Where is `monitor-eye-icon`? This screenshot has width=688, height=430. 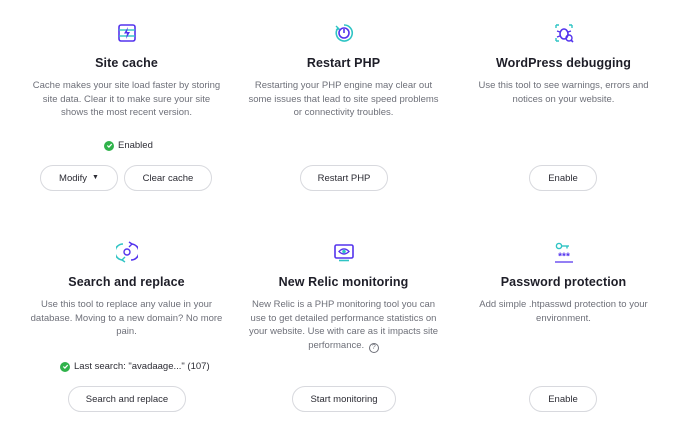
monitor-eye-icon is located at coordinates (343, 253).